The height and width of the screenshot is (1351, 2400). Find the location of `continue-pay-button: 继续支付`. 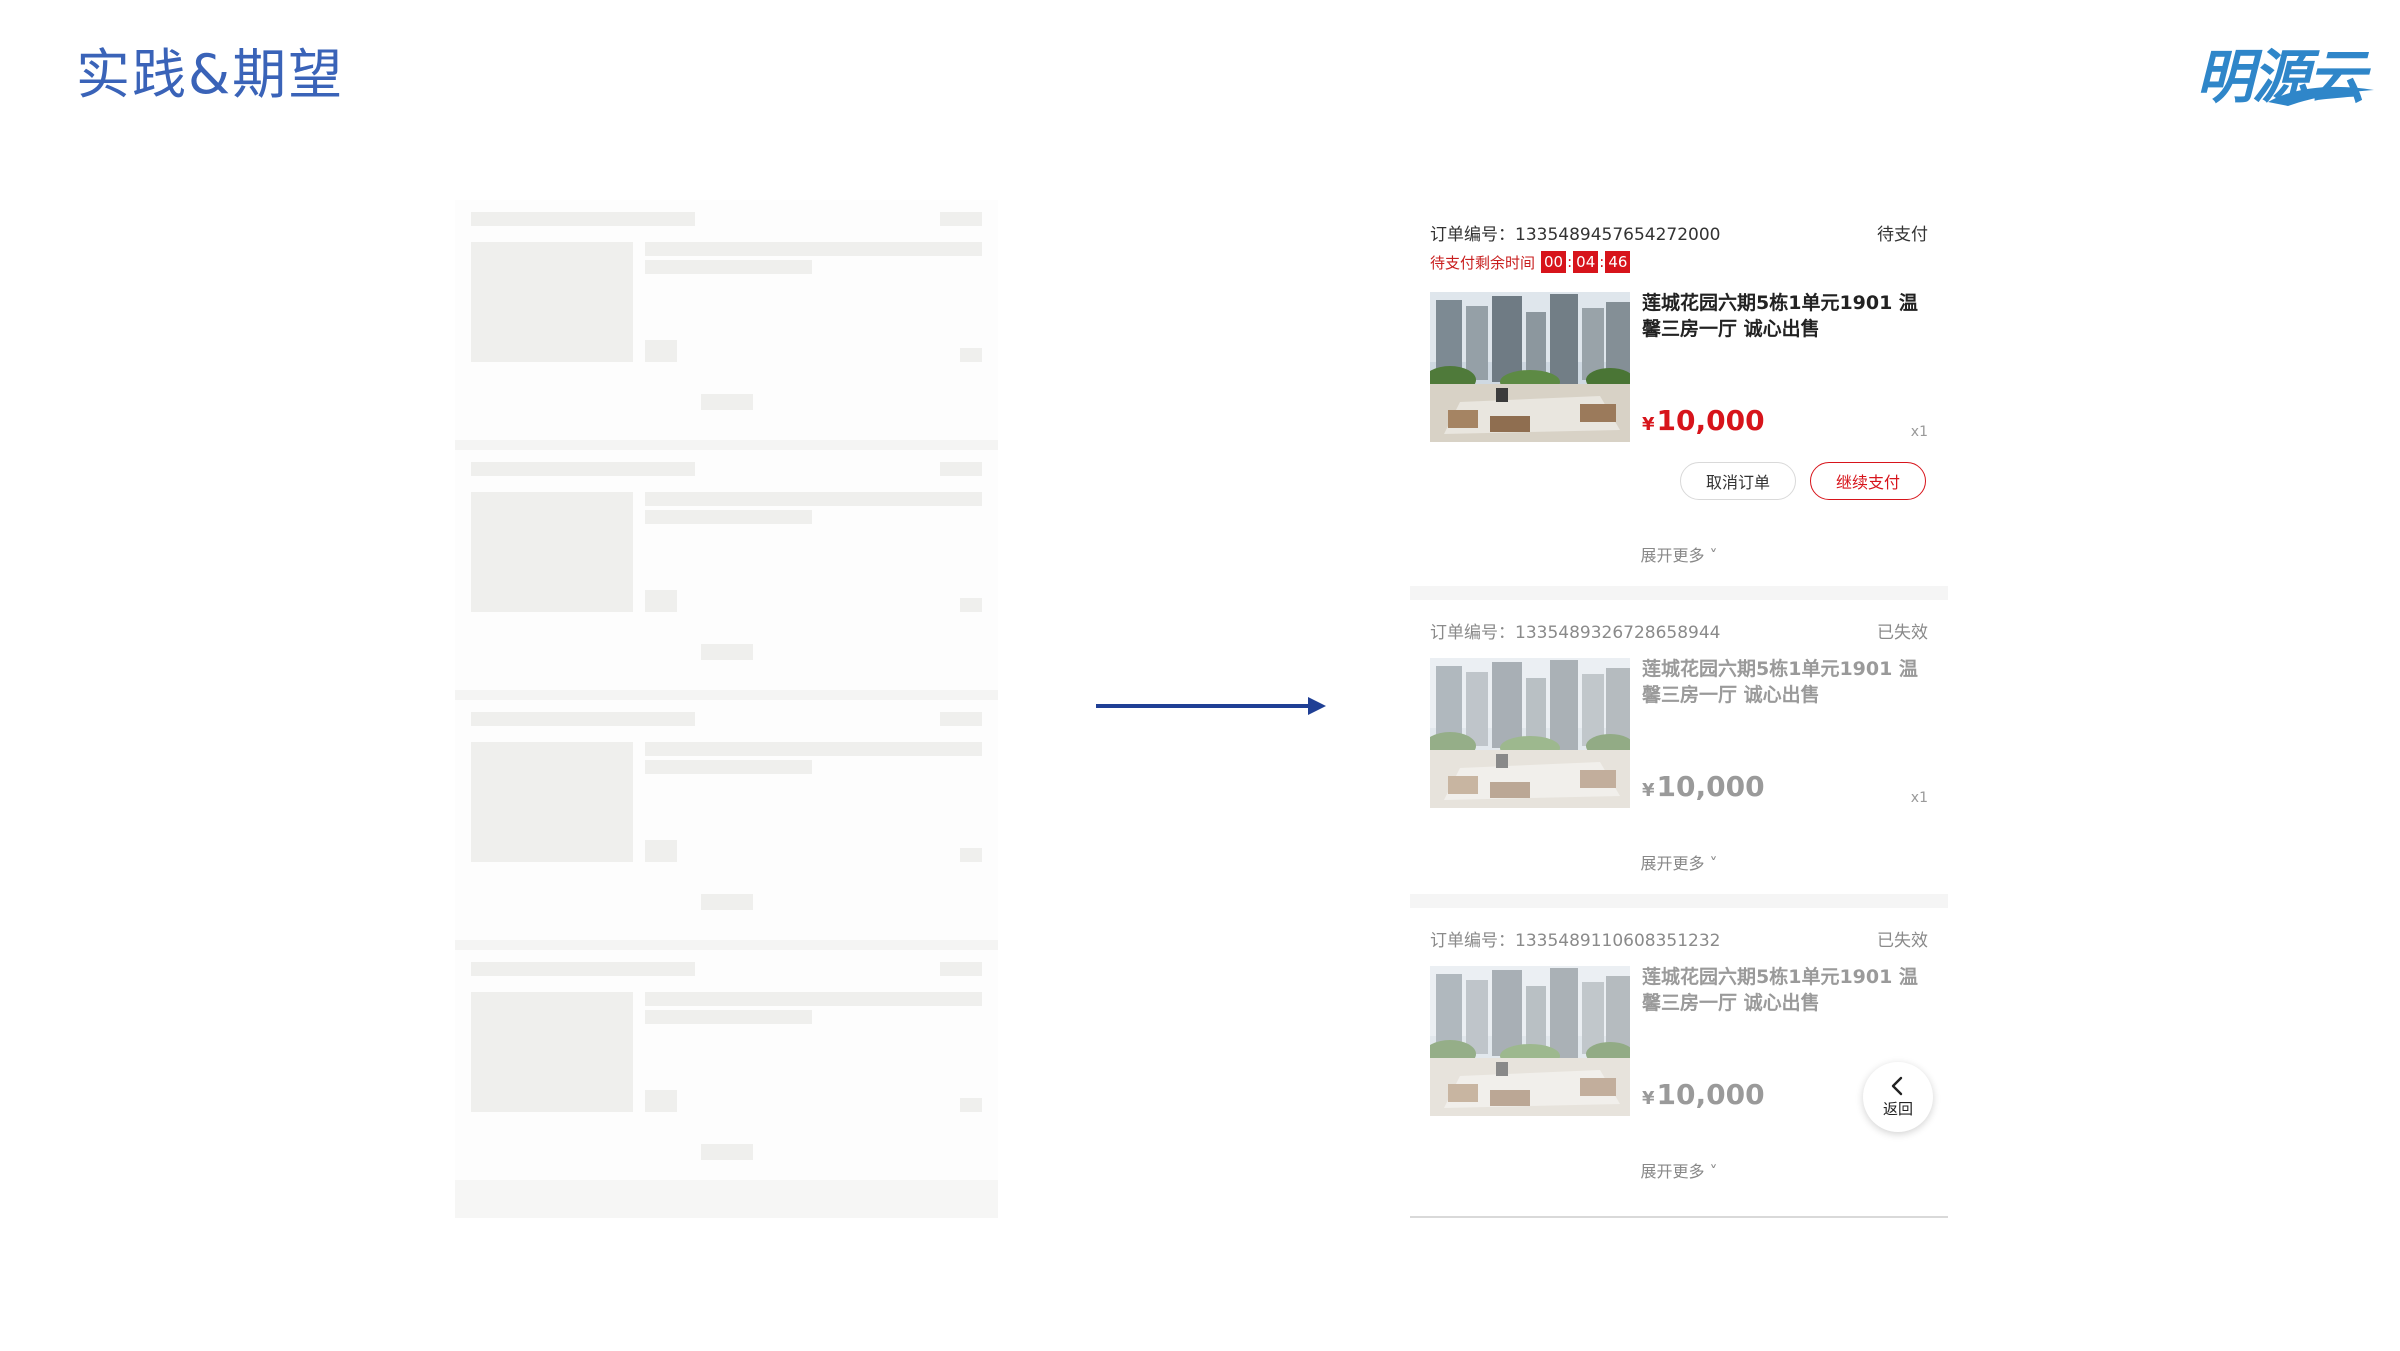

continue-pay-button: 继续支付 is located at coordinates (1868, 481).